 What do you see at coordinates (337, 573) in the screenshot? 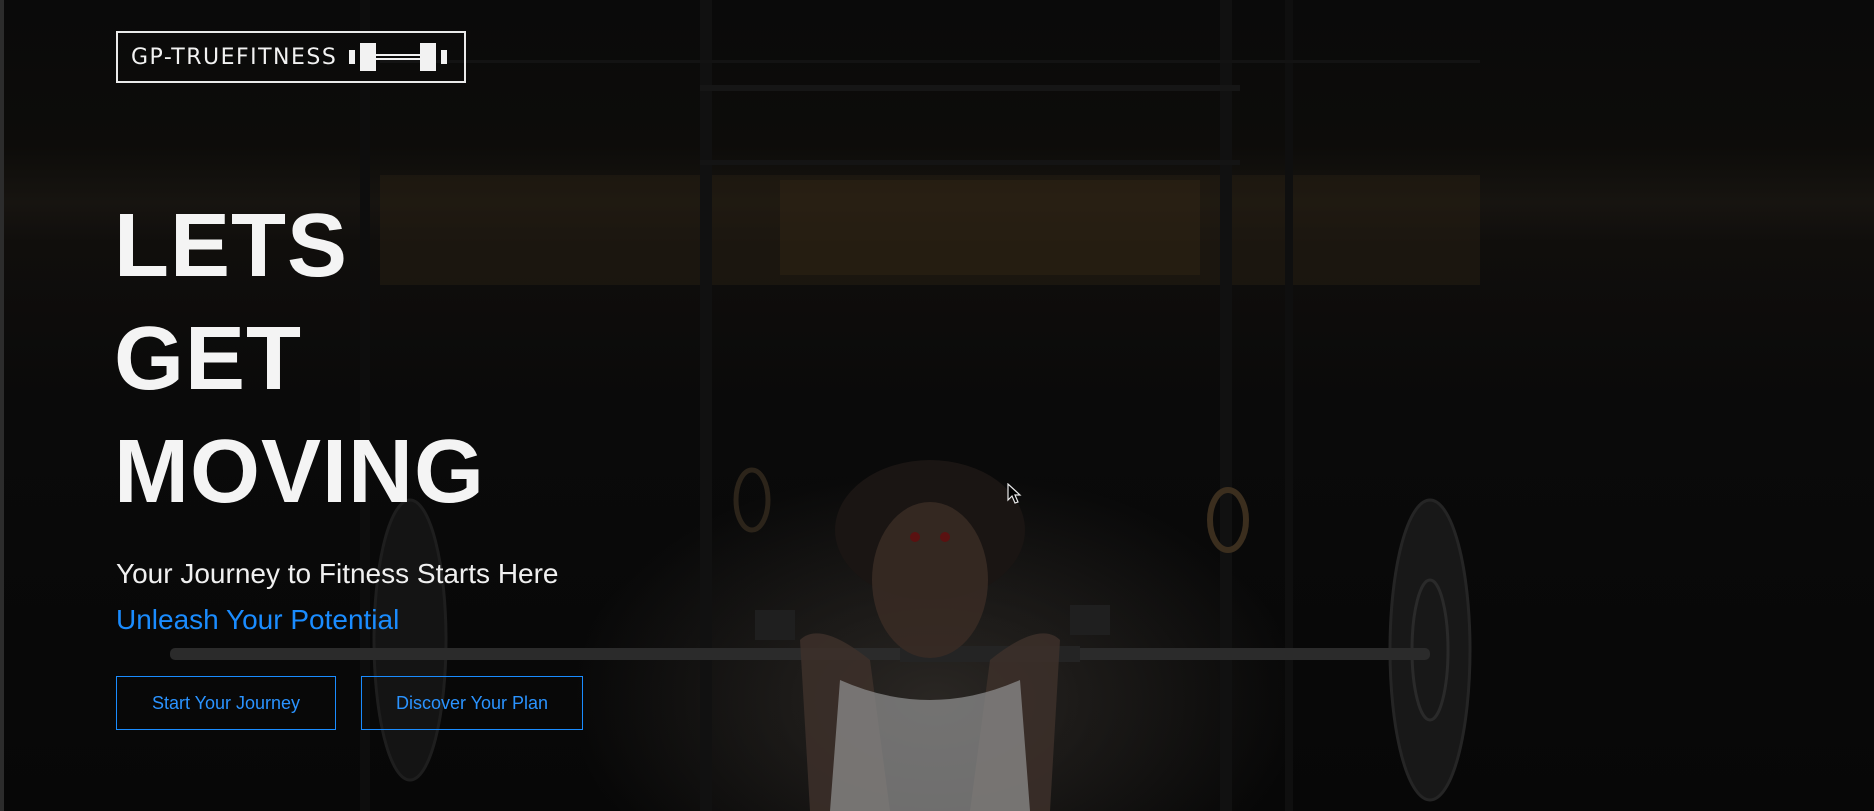
I see `hero-subtitle: Your Journey to Fitness Starts Here` at bounding box center [337, 573].